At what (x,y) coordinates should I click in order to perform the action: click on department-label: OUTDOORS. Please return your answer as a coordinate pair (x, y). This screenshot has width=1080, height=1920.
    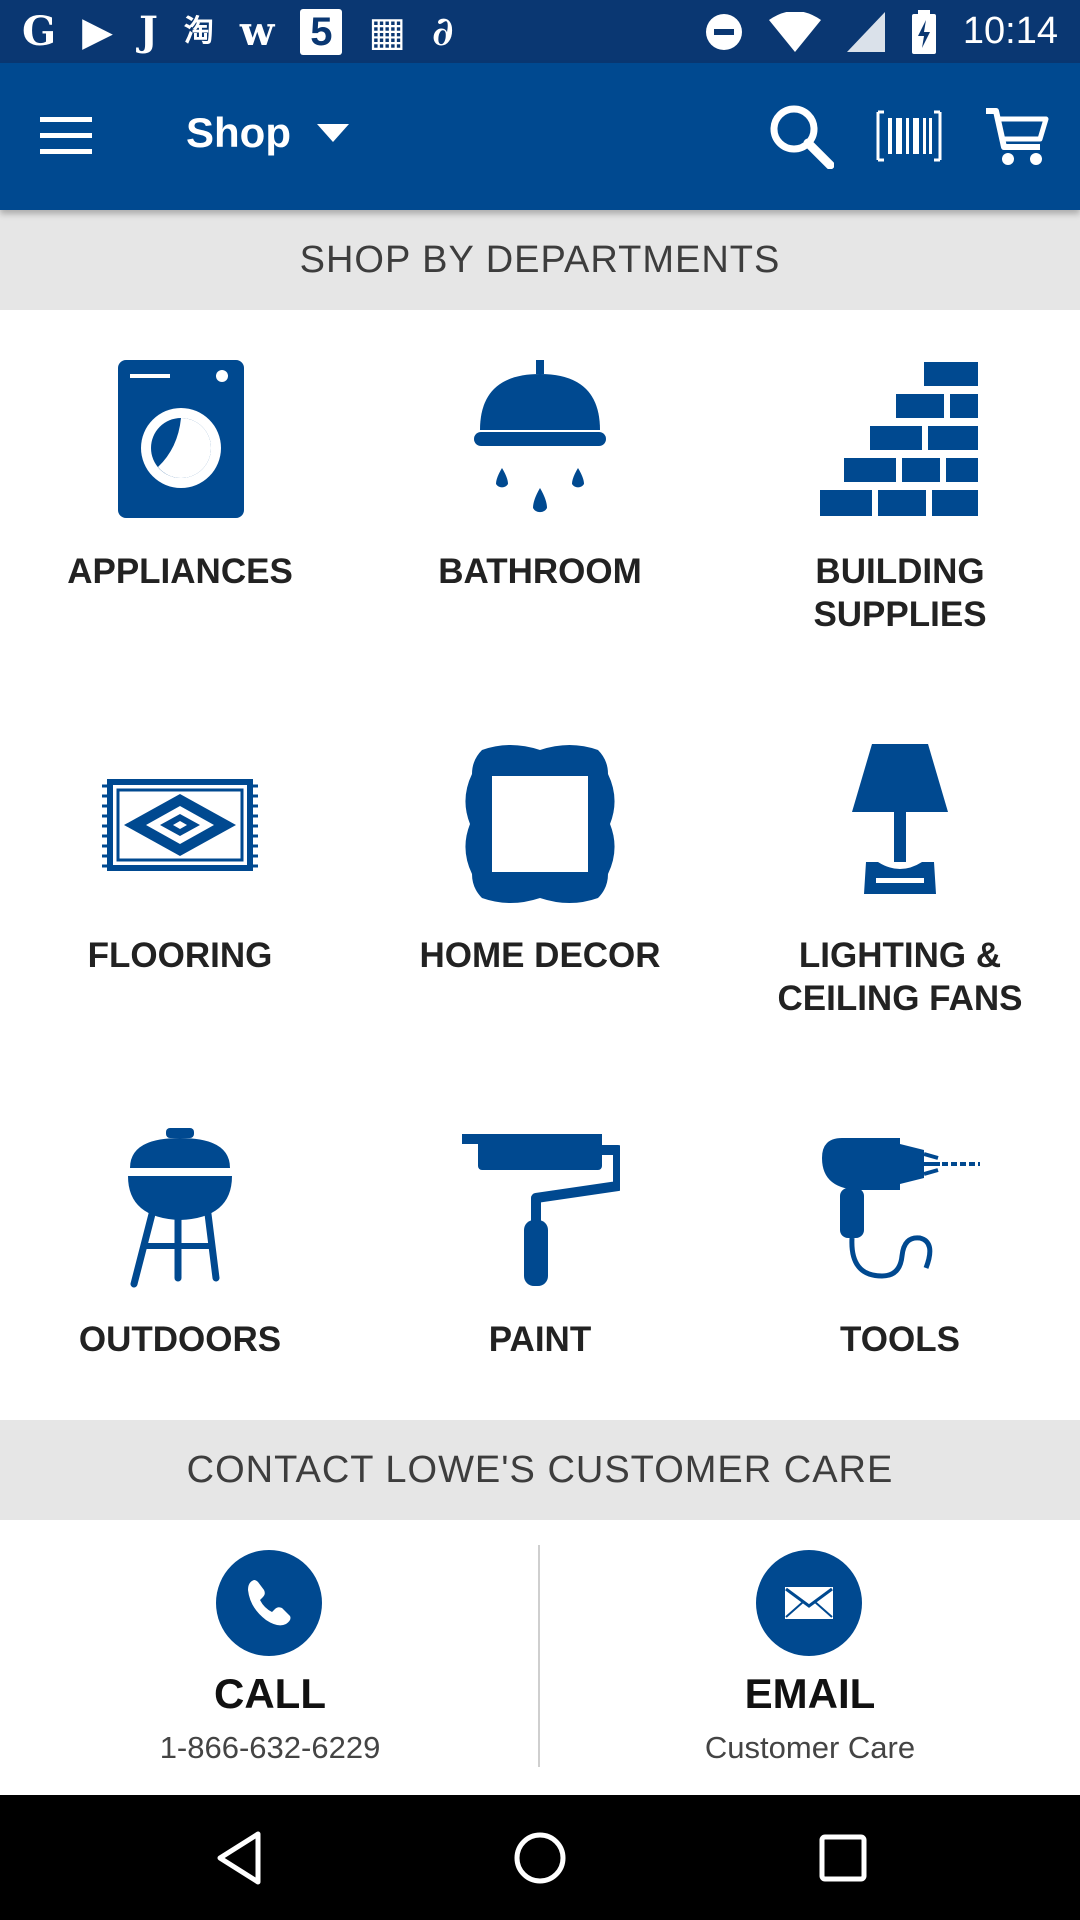
    Looking at the image, I should click on (180, 1339).